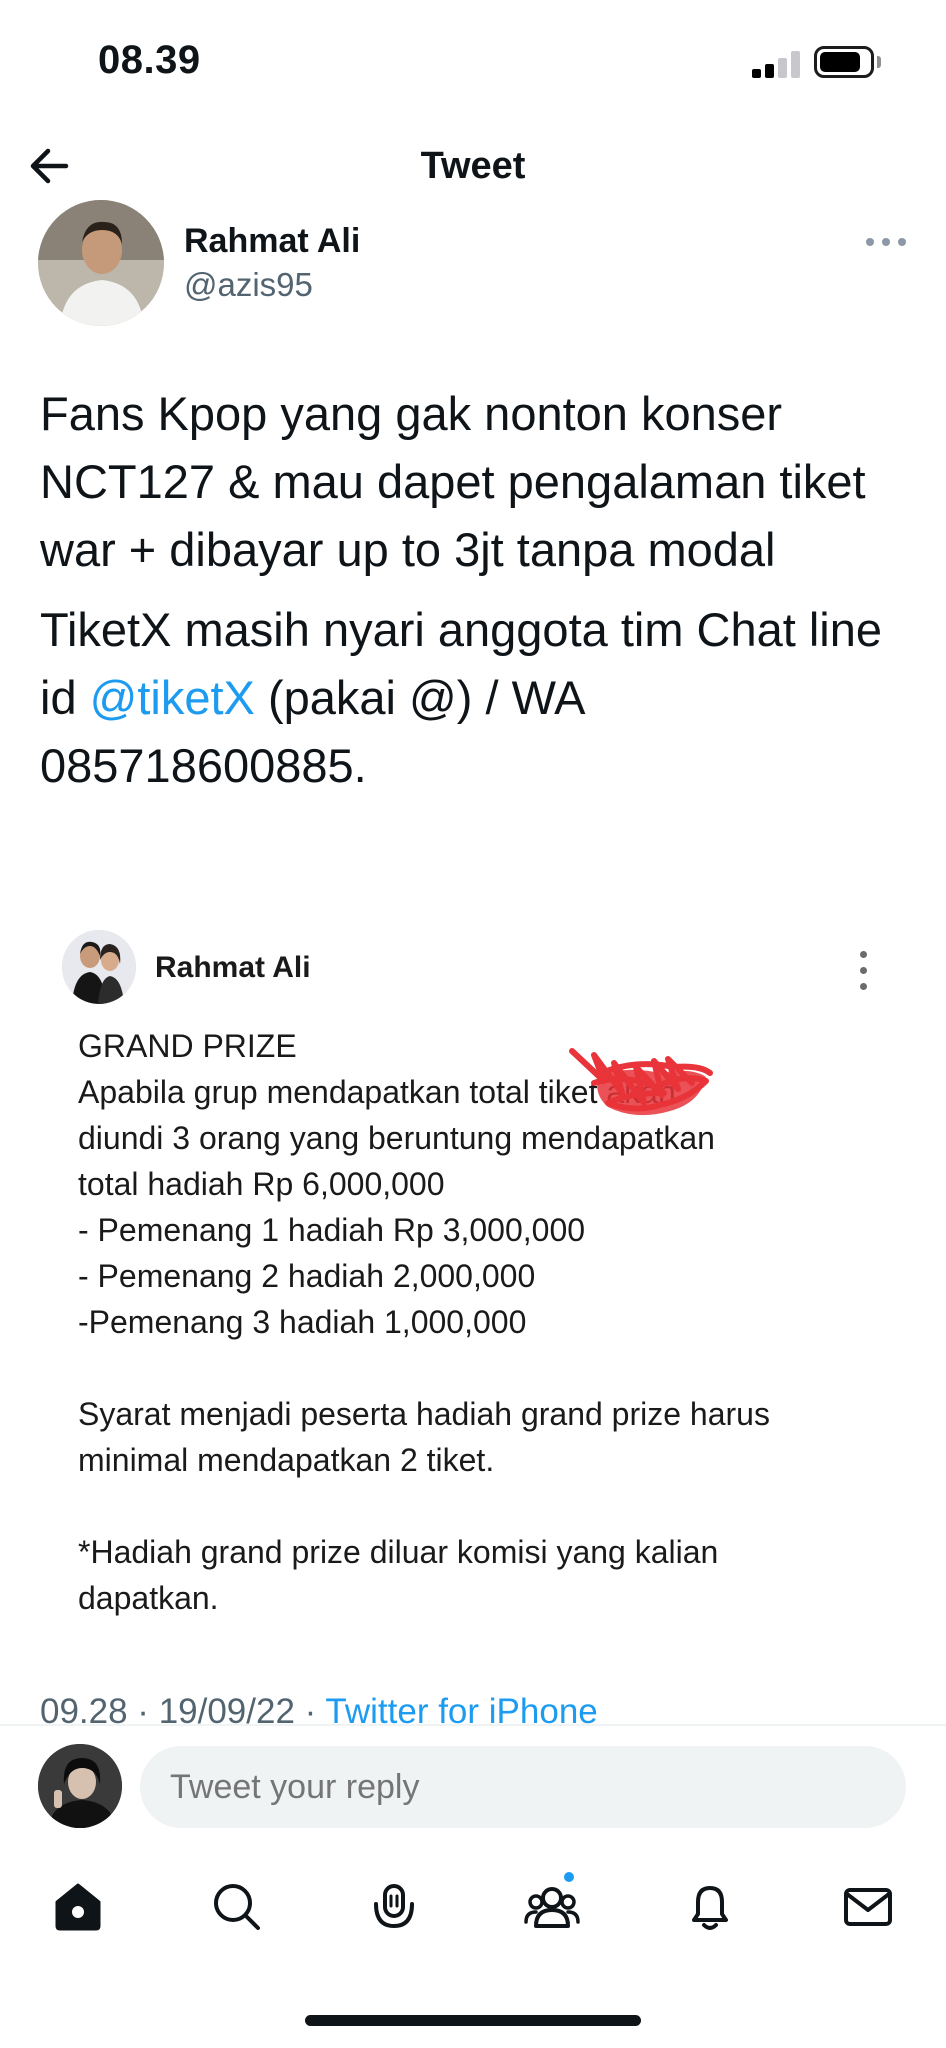 This screenshot has height=2048, width=946. What do you see at coordinates (710, 1906) in the screenshot?
I see `notifications-icon` at bounding box center [710, 1906].